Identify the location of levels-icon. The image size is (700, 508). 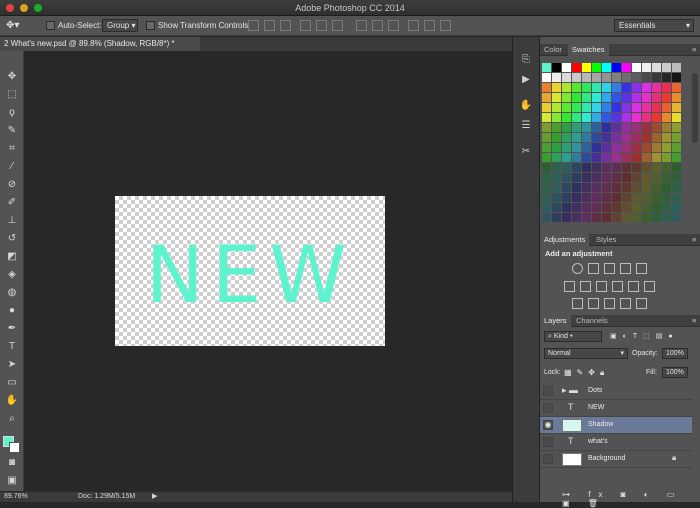
(593, 268).